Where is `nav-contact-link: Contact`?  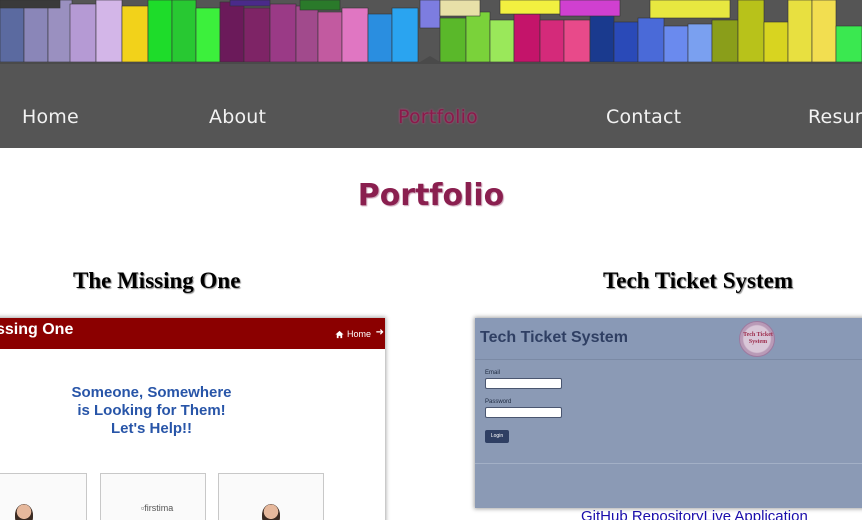
nav-contact-link: Contact is located at coordinates (643, 117).